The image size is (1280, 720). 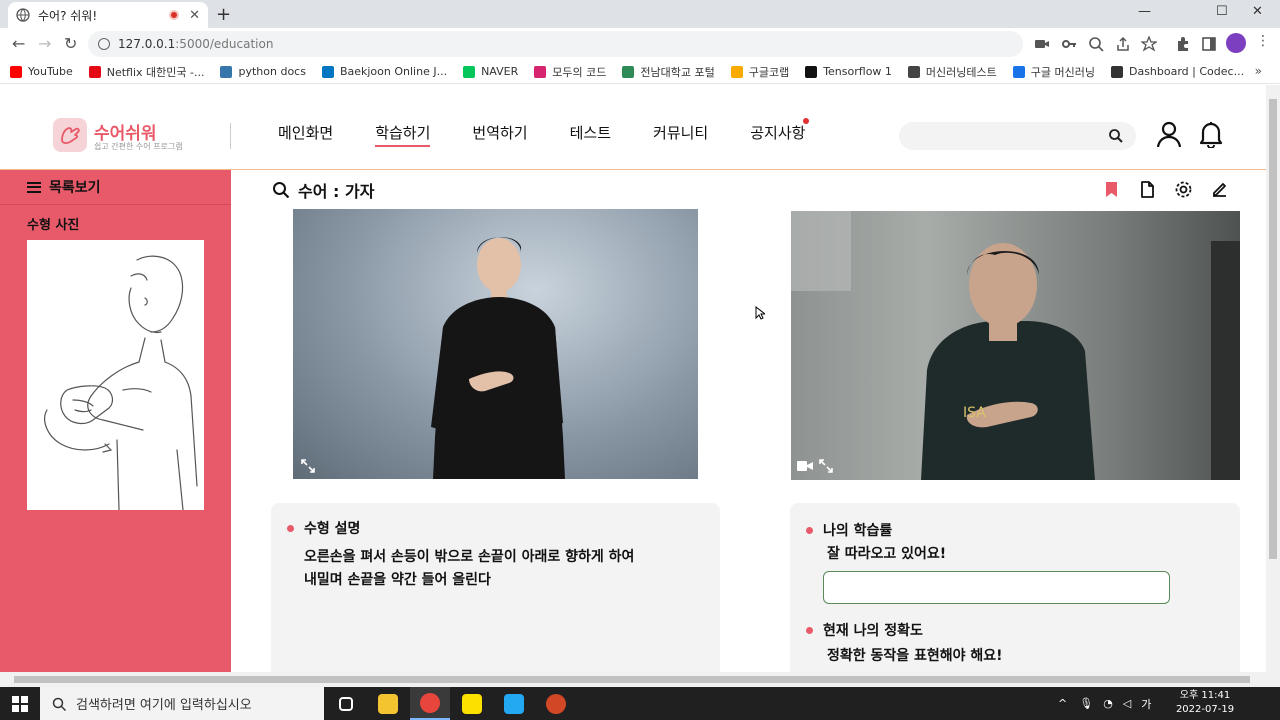 What do you see at coordinates (1116, 136) in the screenshot?
I see `search-icon` at bounding box center [1116, 136].